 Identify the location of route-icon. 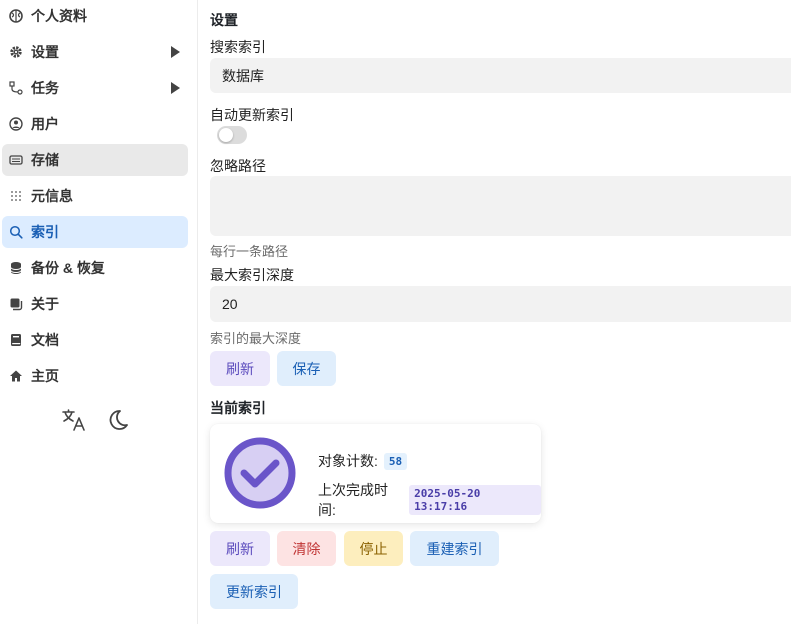
(16, 88).